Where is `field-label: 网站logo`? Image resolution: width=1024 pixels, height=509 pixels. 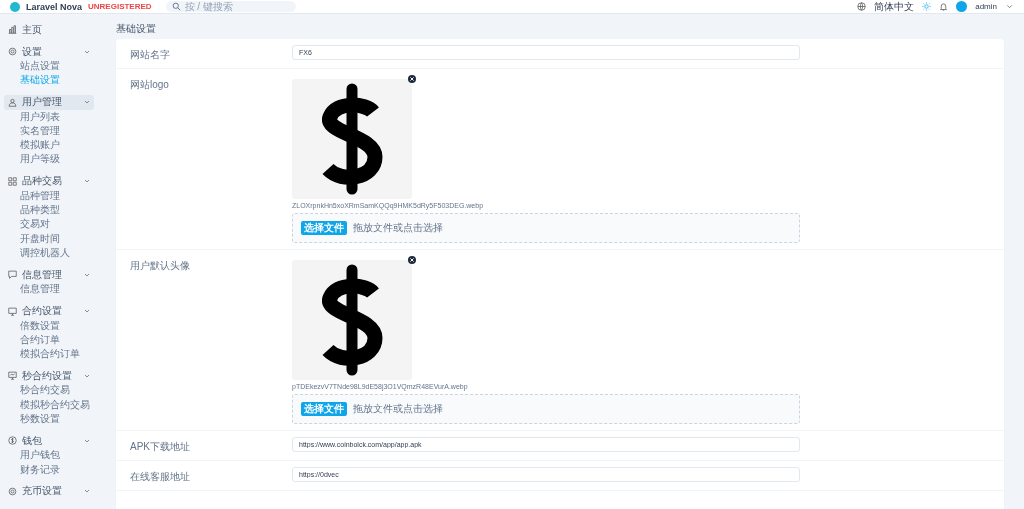 field-label: 网站logo is located at coordinates (149, 85).